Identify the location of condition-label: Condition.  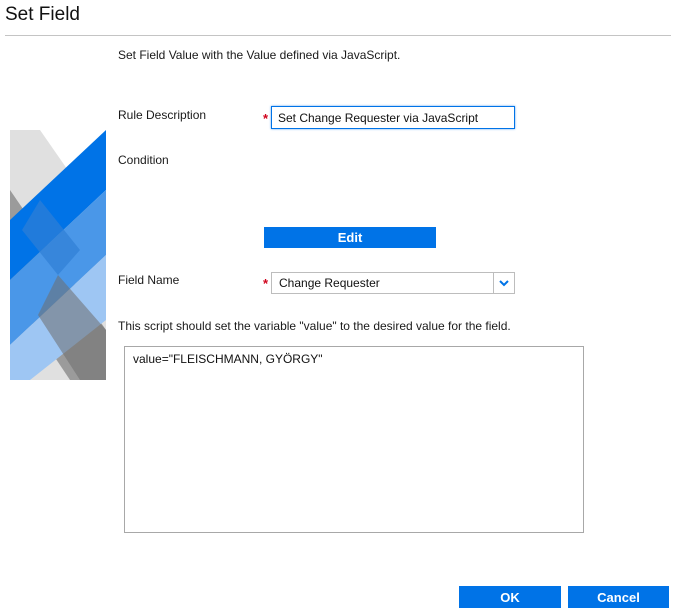
(143, 160).